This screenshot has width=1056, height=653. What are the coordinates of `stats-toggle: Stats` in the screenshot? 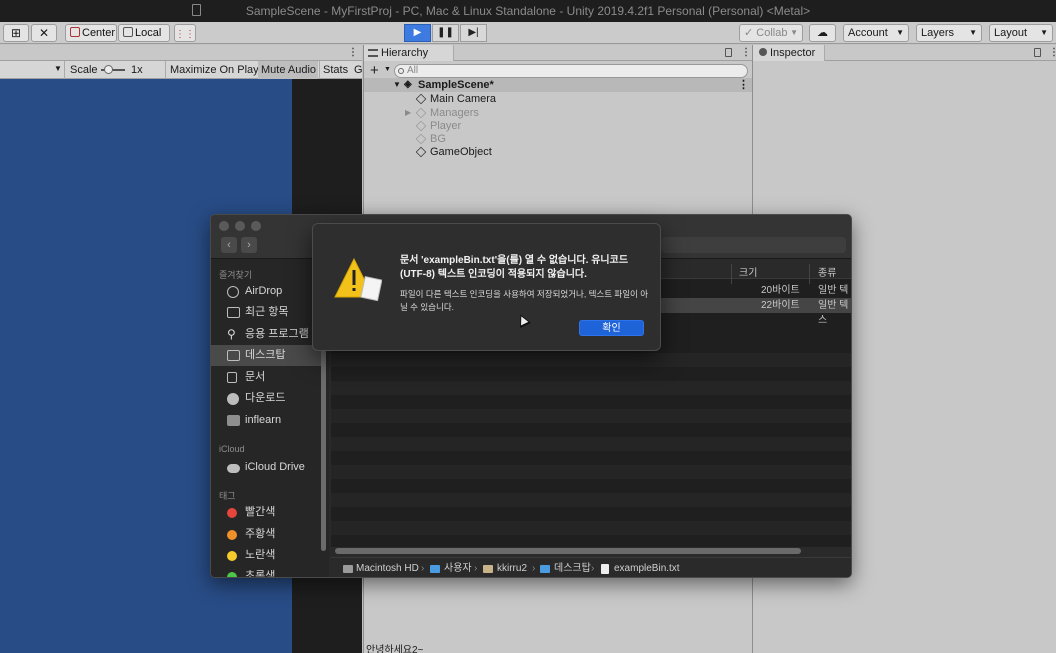 It's located at (335, 70).